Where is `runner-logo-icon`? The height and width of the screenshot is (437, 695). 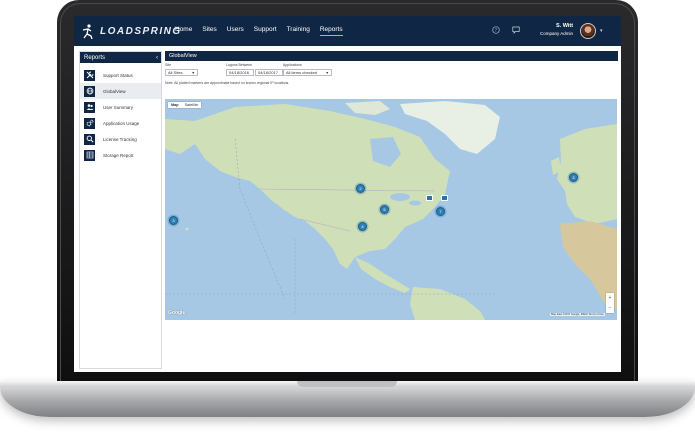
runner-logo-icon is located at coordinates (87, 31).